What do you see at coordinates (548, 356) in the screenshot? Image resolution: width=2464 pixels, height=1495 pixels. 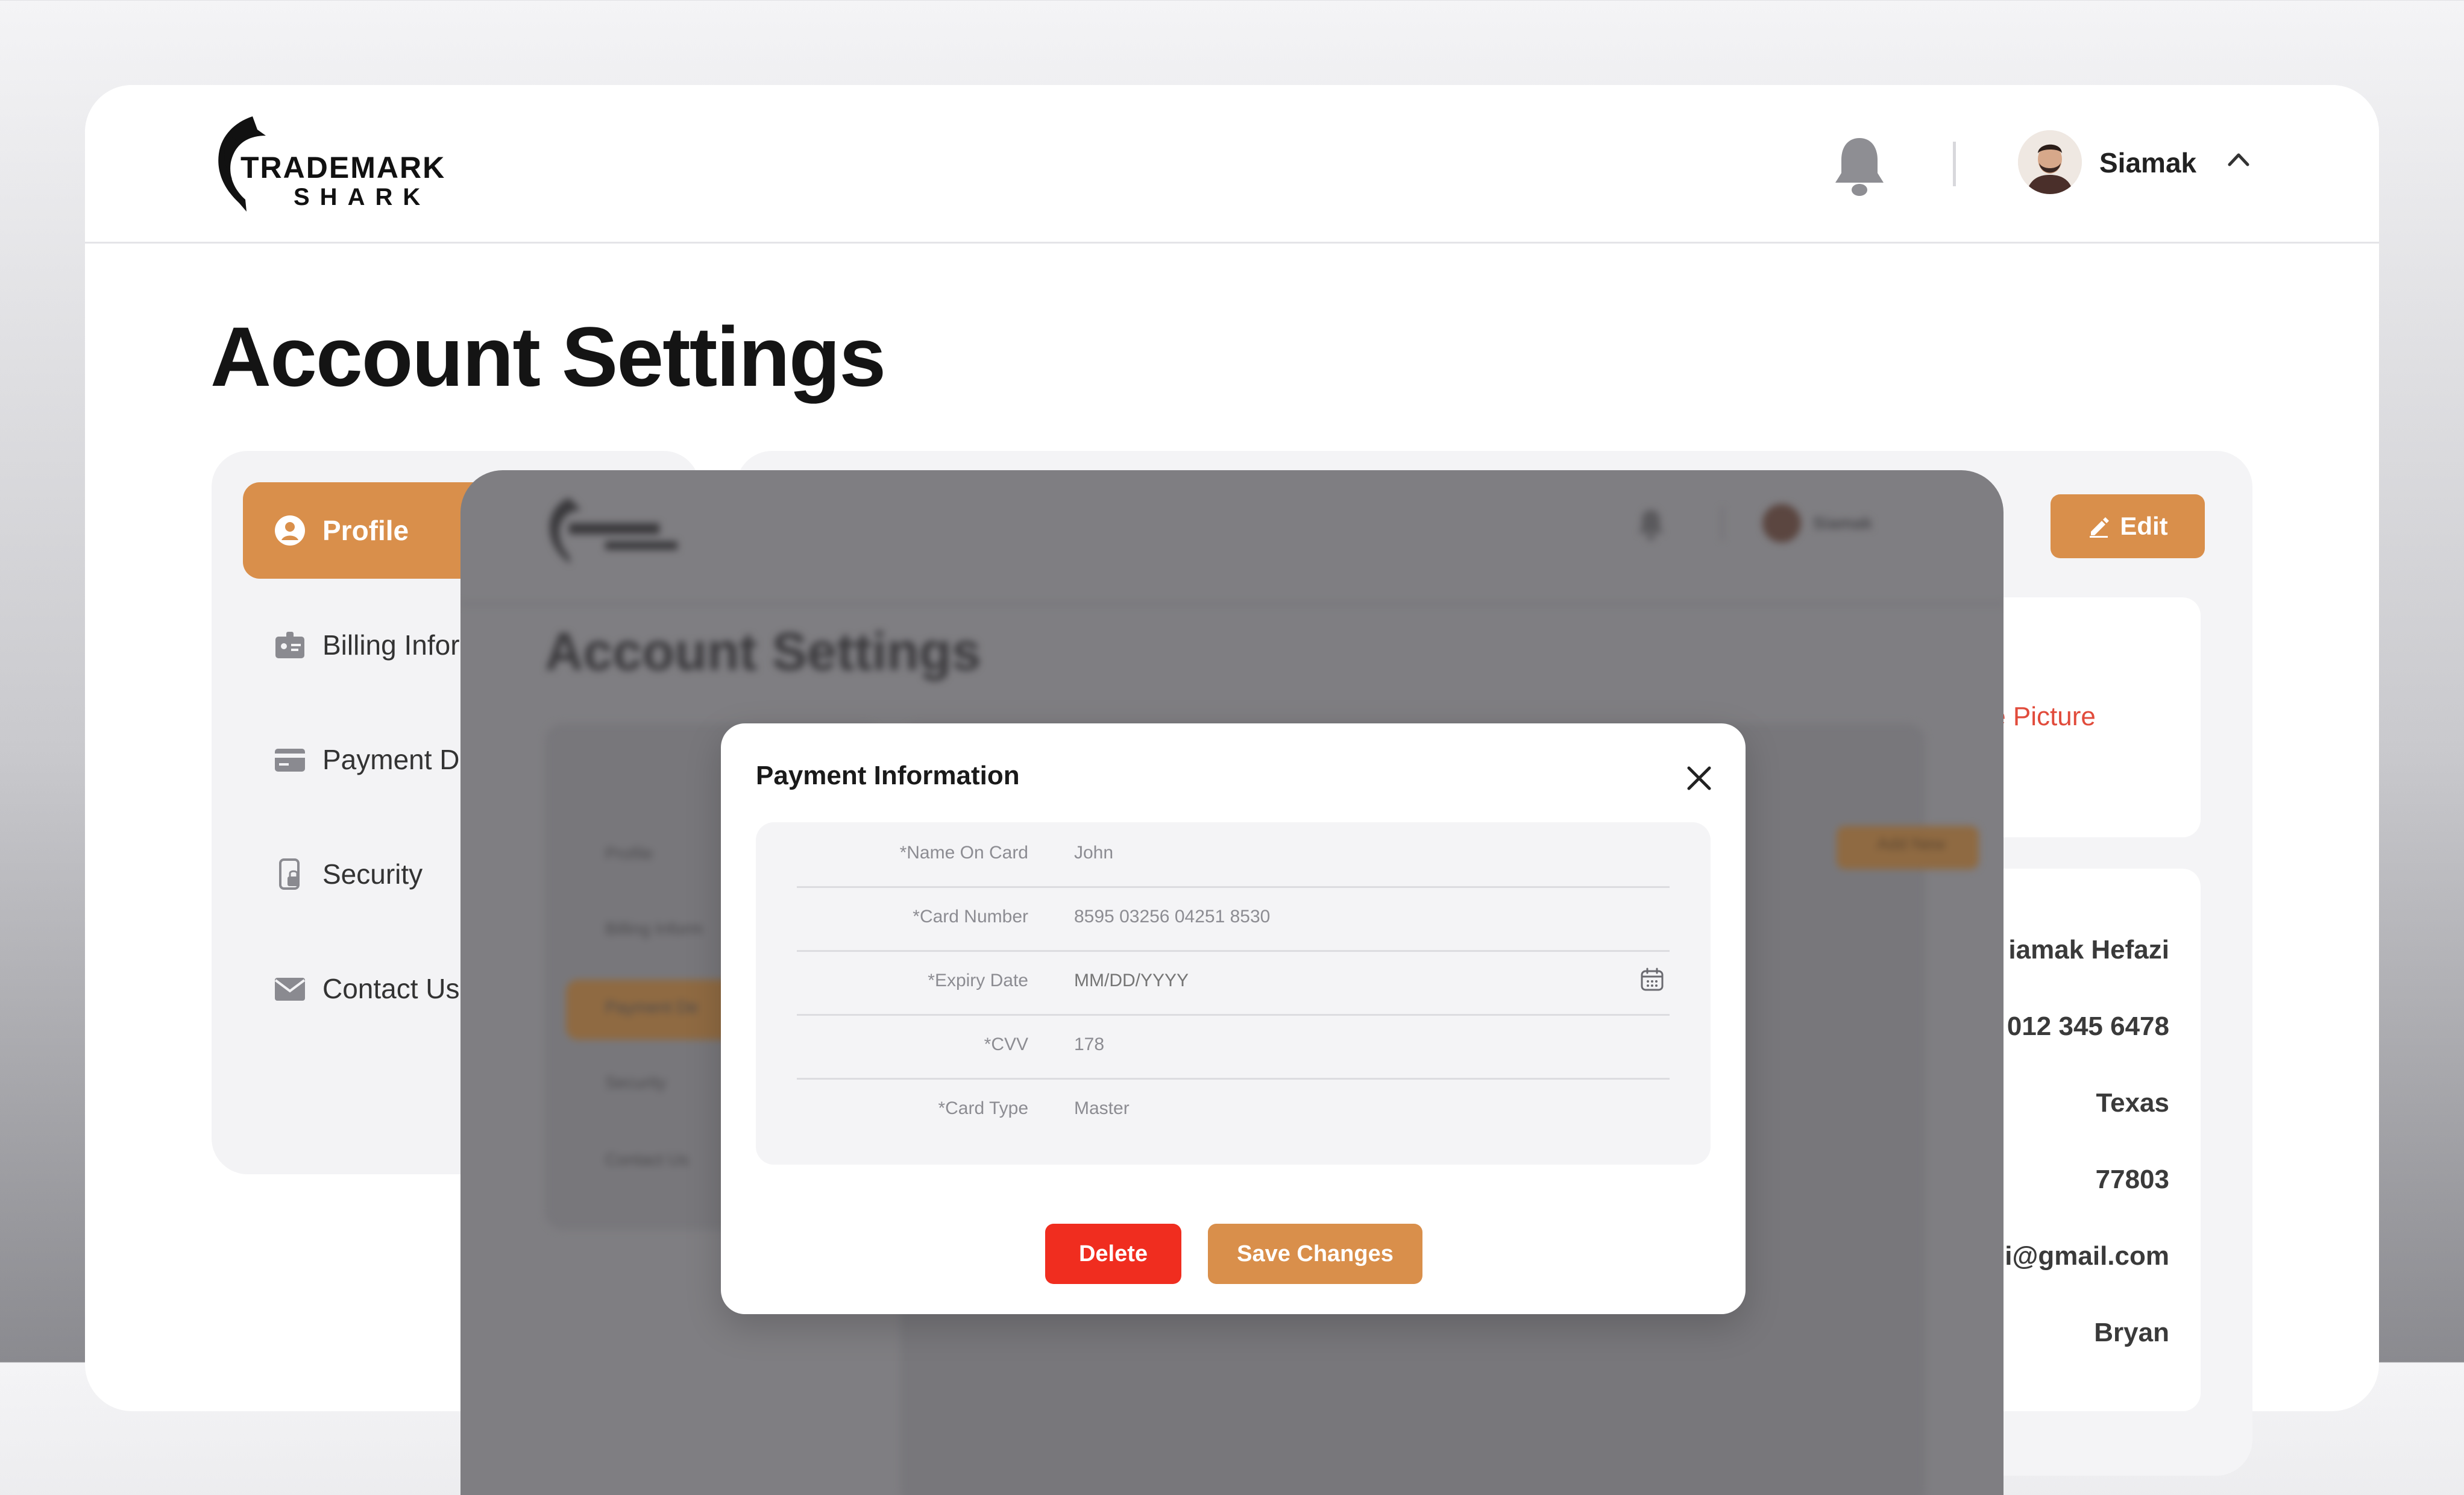 I see `page-title: Account Settings` at bounding box center [548, 356].